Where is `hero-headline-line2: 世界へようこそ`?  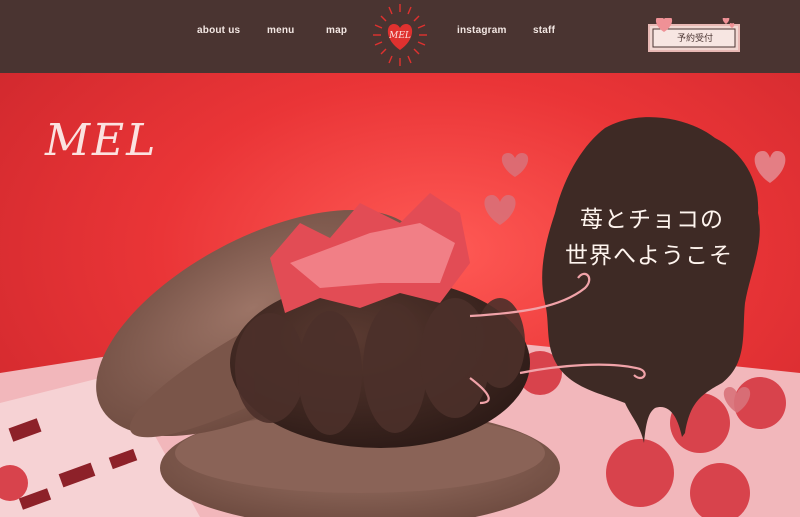 hero-headline-line2: 世界へようこそ is located at coordinates (649, 256).